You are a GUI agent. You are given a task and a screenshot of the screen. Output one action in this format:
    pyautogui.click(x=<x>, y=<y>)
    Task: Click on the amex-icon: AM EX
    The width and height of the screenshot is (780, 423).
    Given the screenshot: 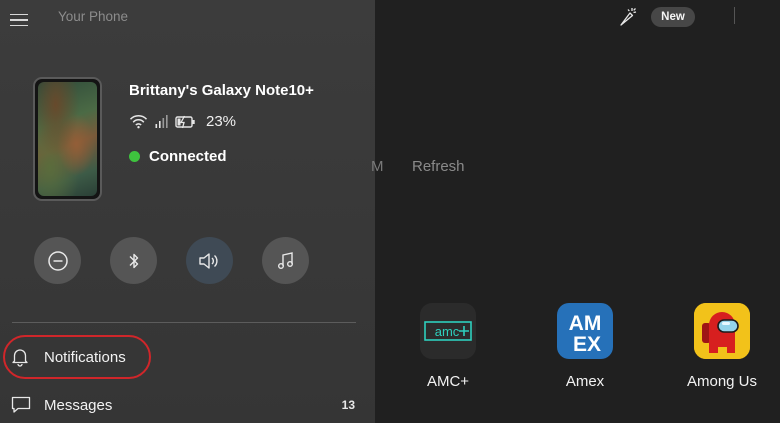 What is the action you would take?
    pyautogui.click(x=585, y=331)
    